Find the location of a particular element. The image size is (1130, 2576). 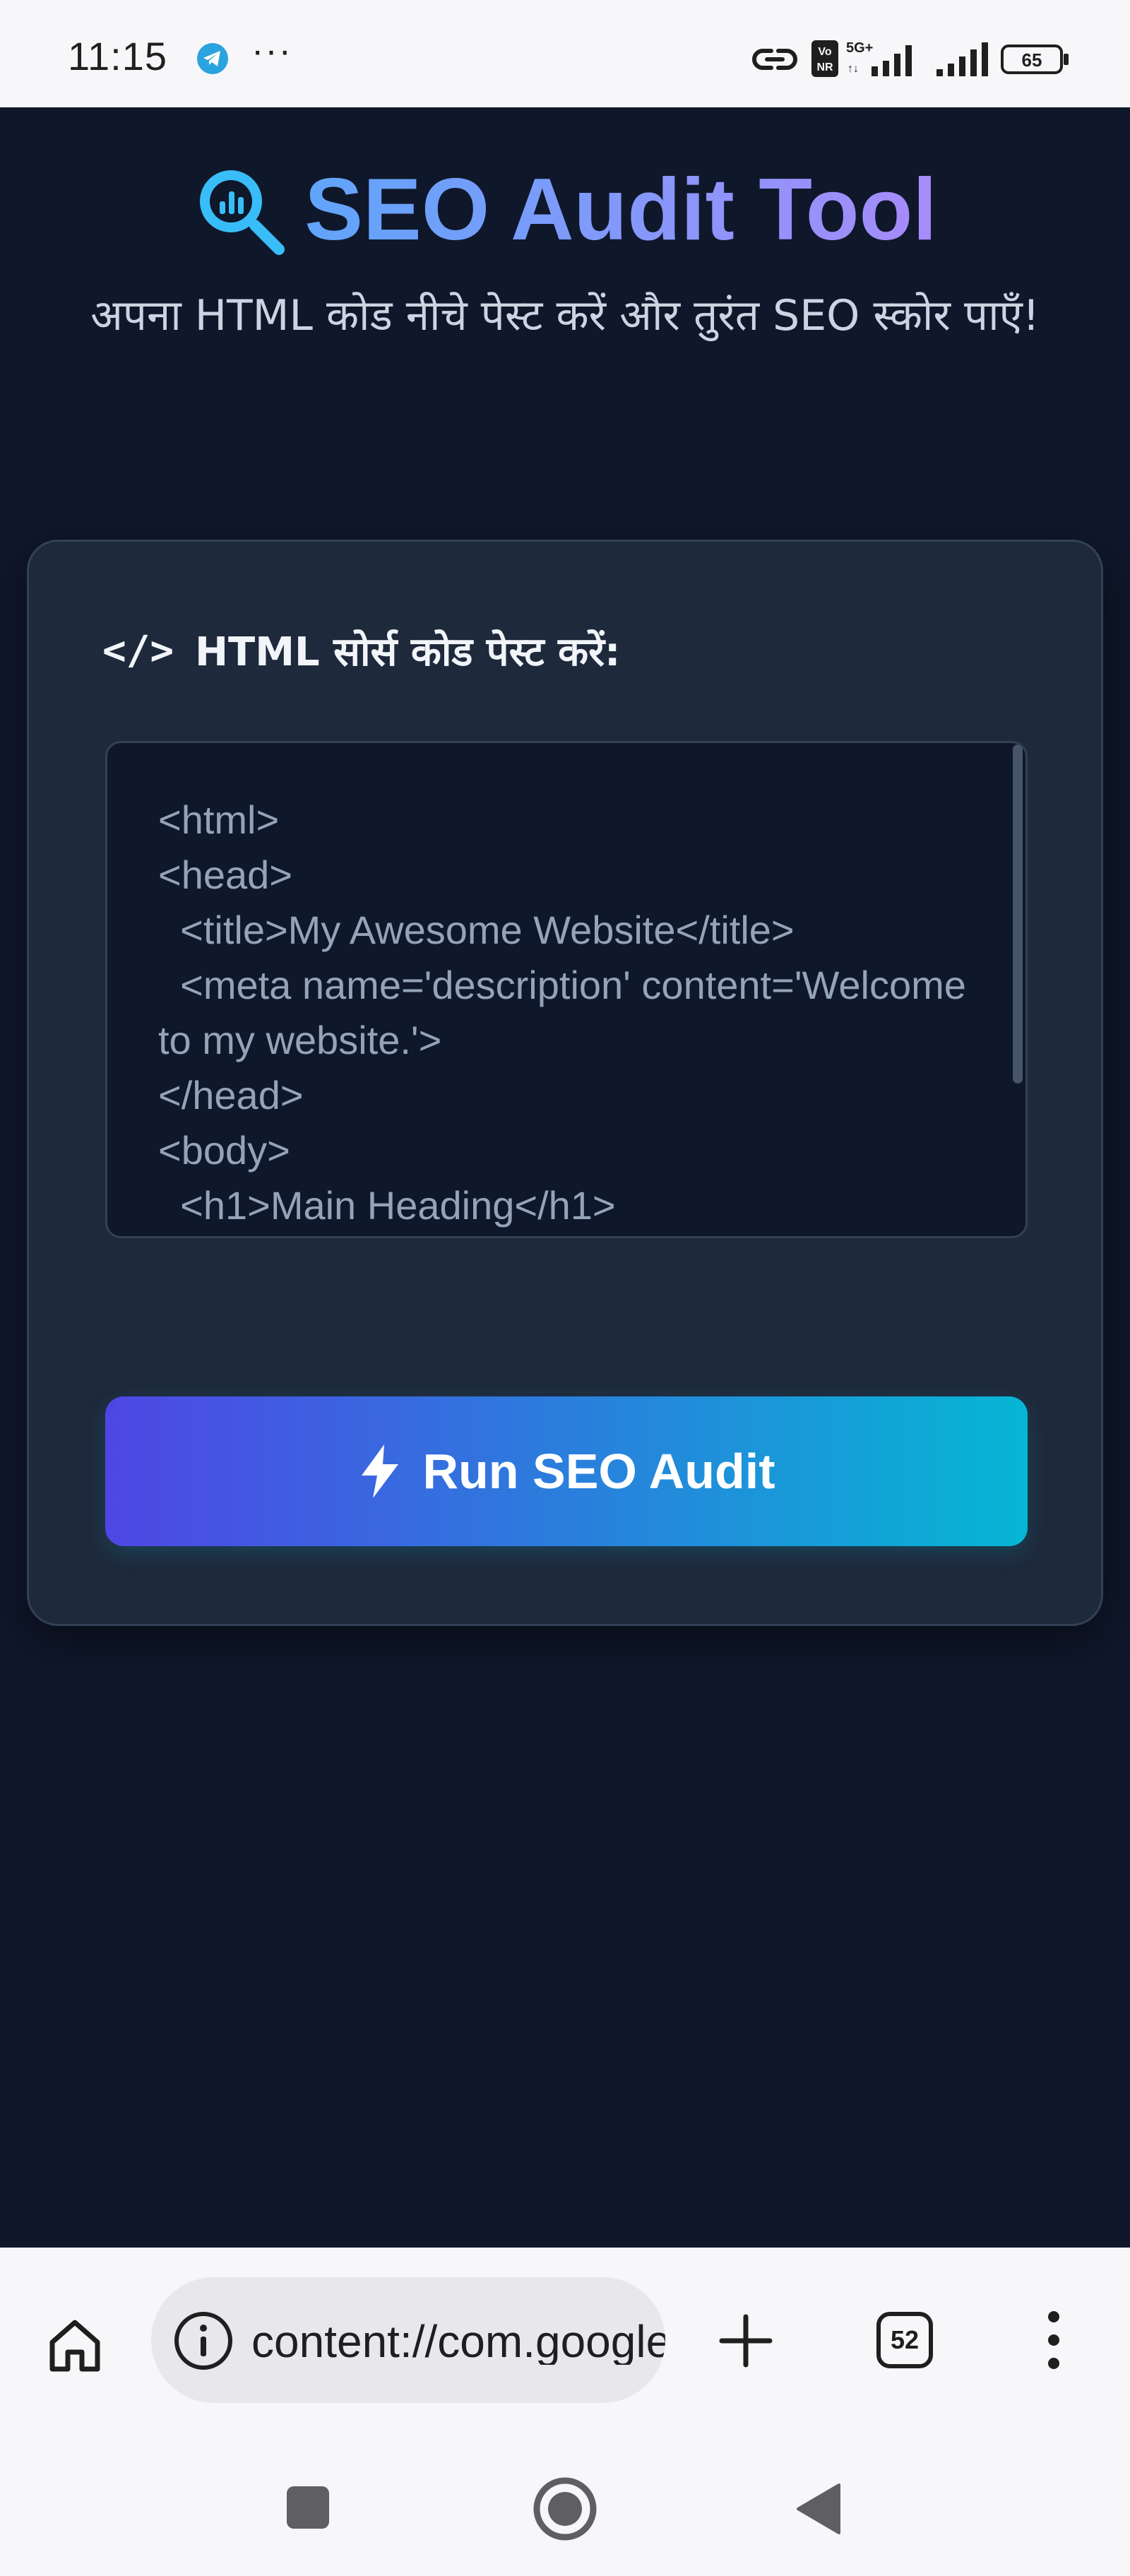

signal-icon is located at coordinates (962, 59).